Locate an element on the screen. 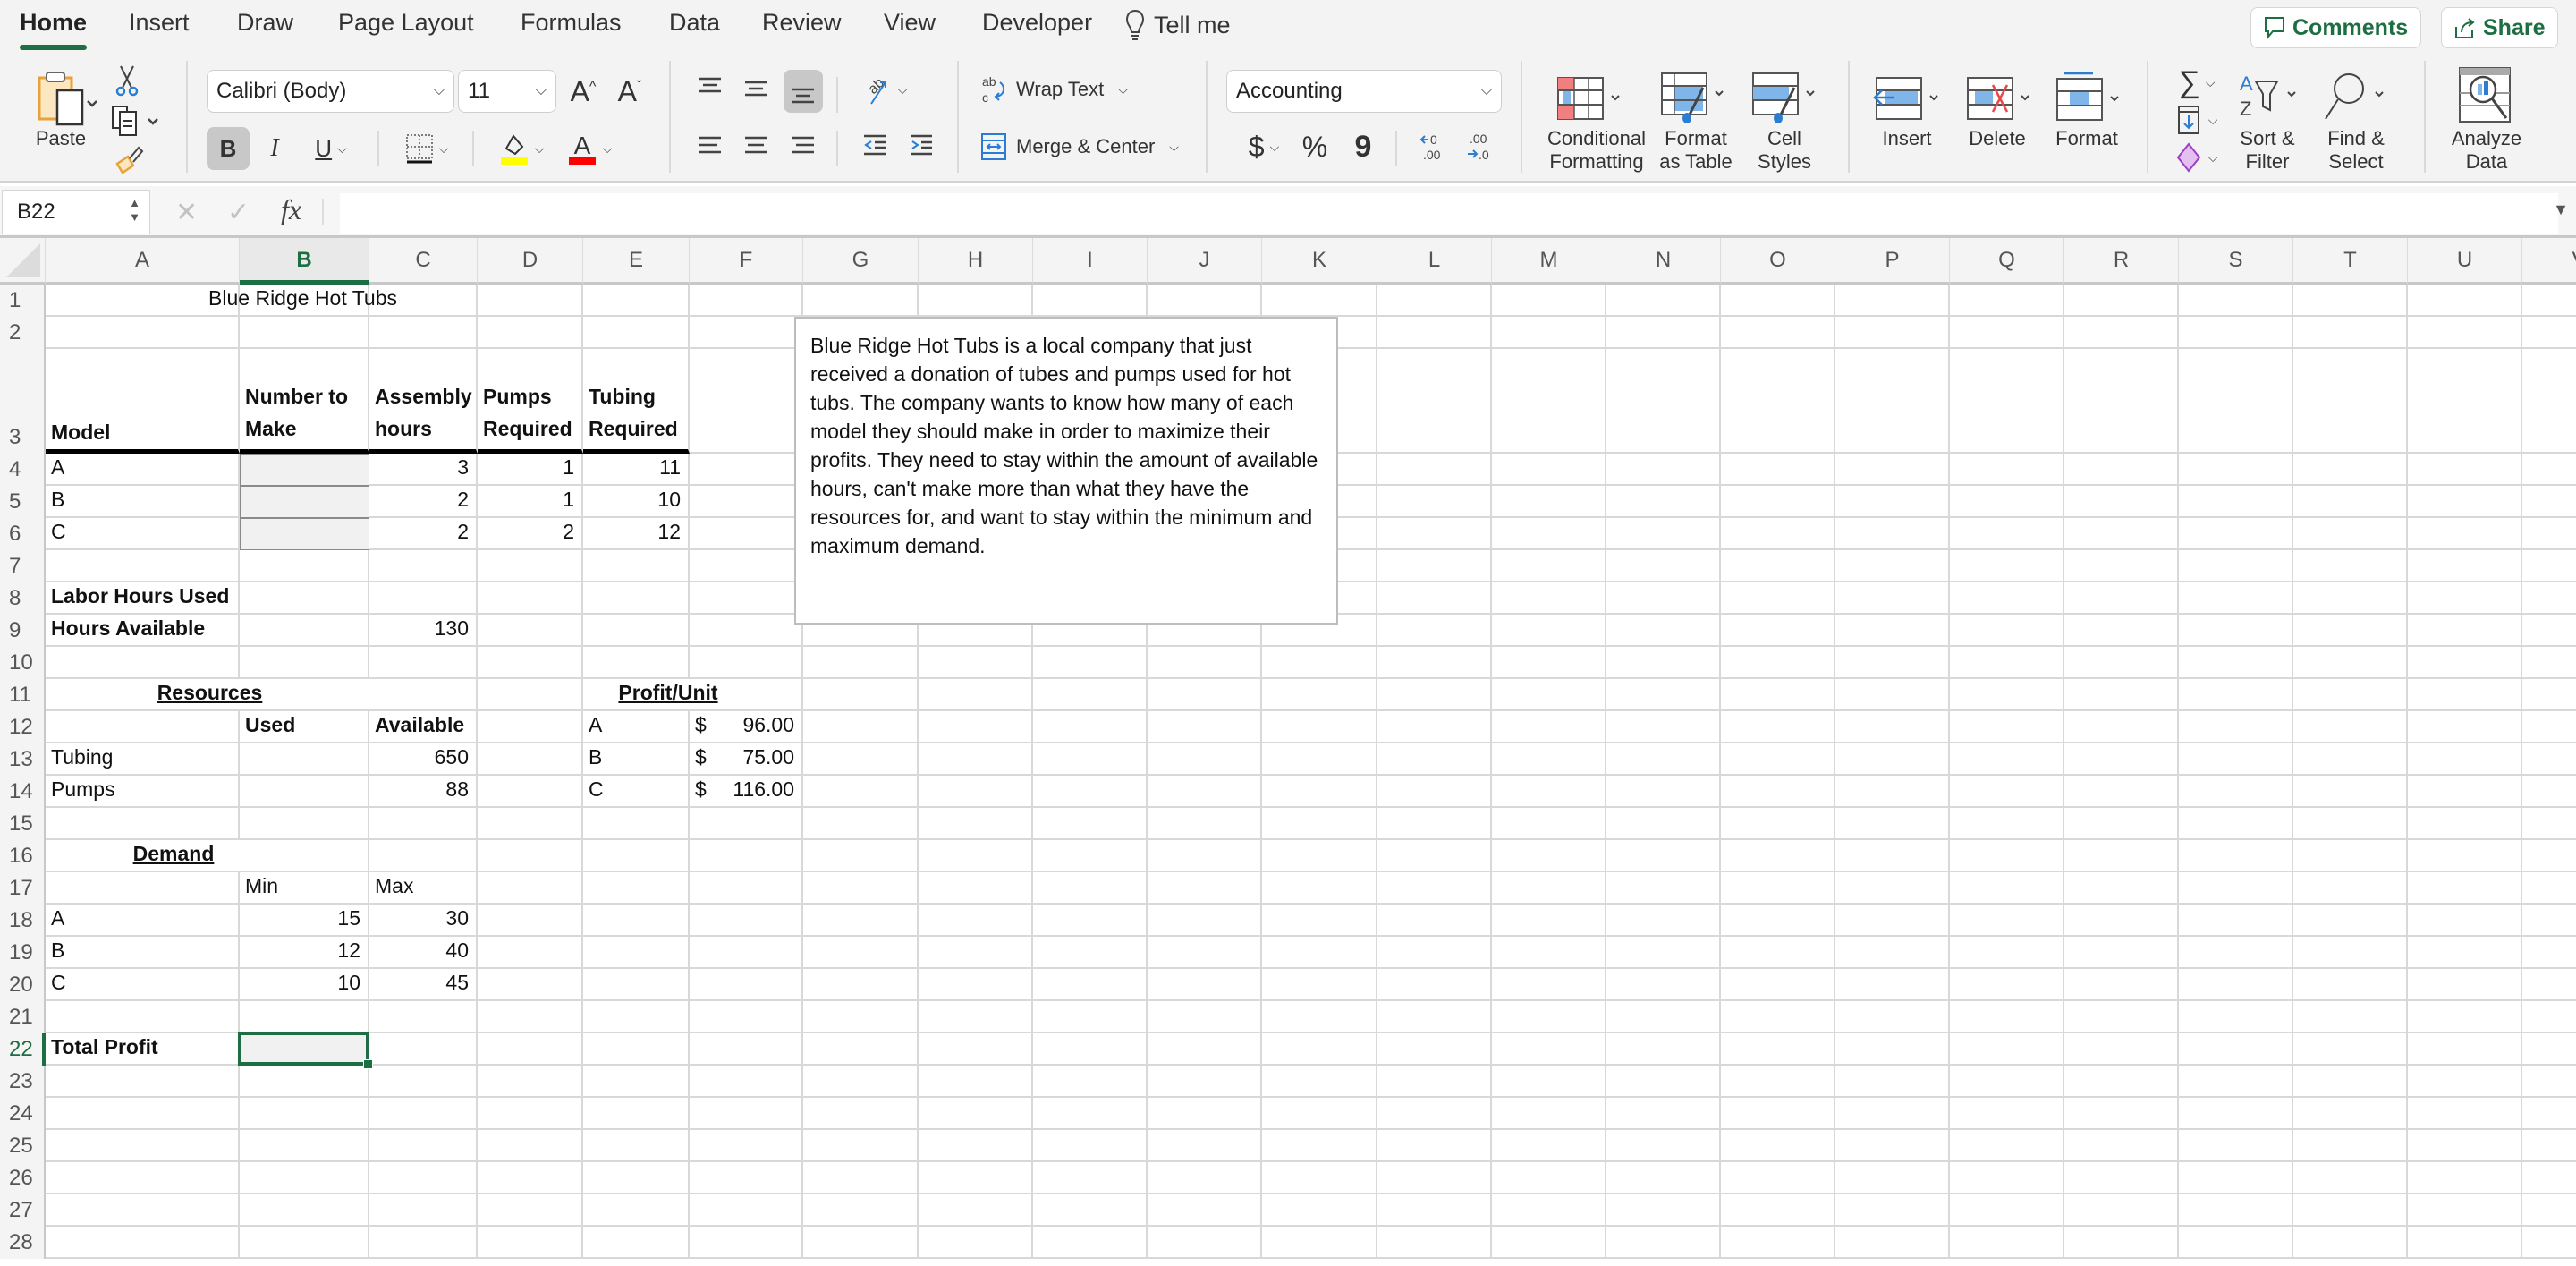 The height and width of the screenshot is (1266, 2576). cell-d1 is located at coordinates (530, 301).